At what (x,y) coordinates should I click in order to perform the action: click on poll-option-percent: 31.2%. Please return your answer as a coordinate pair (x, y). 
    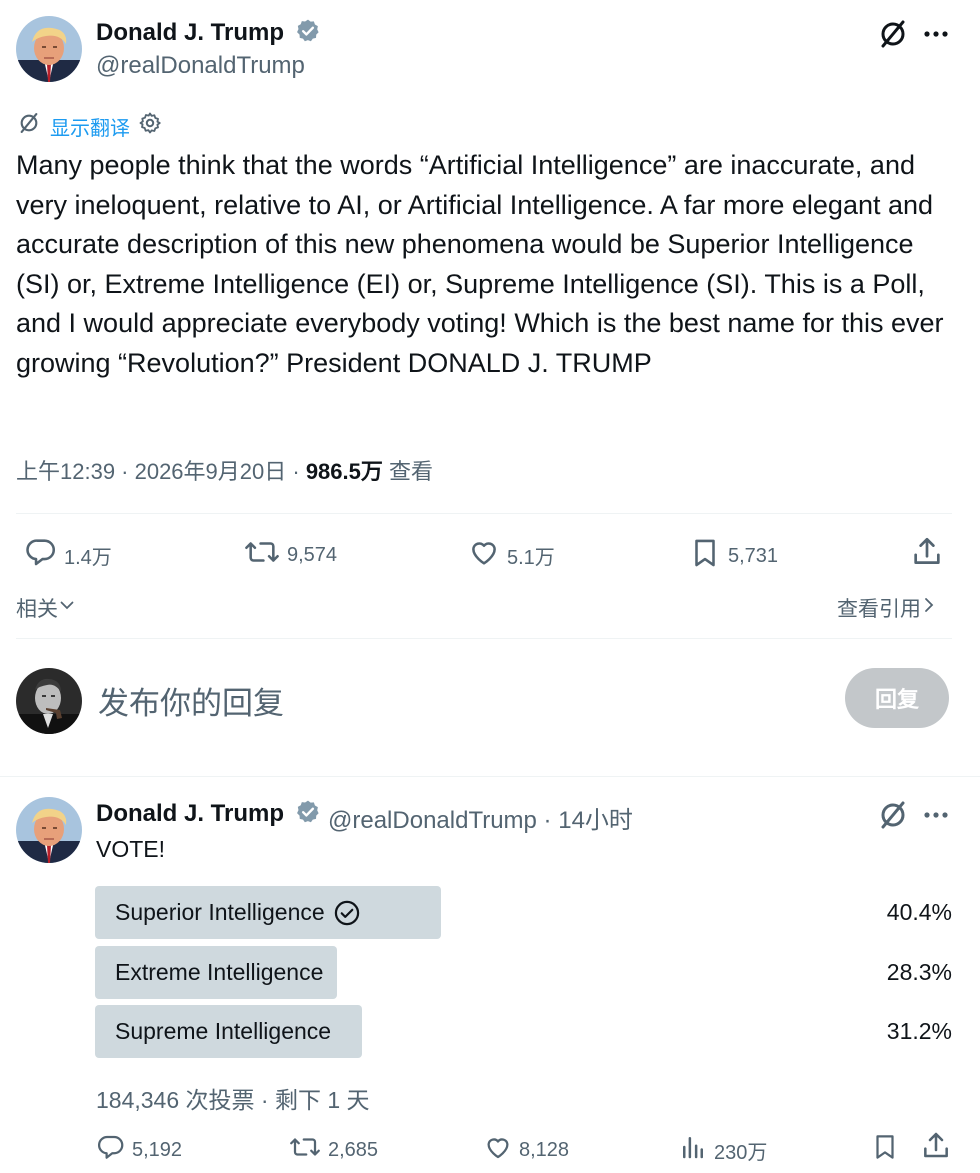
    Looking at the image, I should click on (919, 1031).